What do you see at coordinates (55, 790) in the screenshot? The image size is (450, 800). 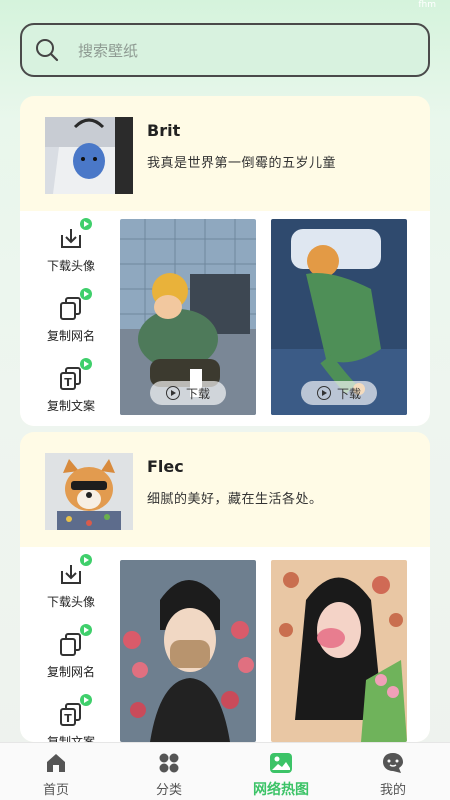 I see `tab-label: 首页` at bounding box center [55, 790].